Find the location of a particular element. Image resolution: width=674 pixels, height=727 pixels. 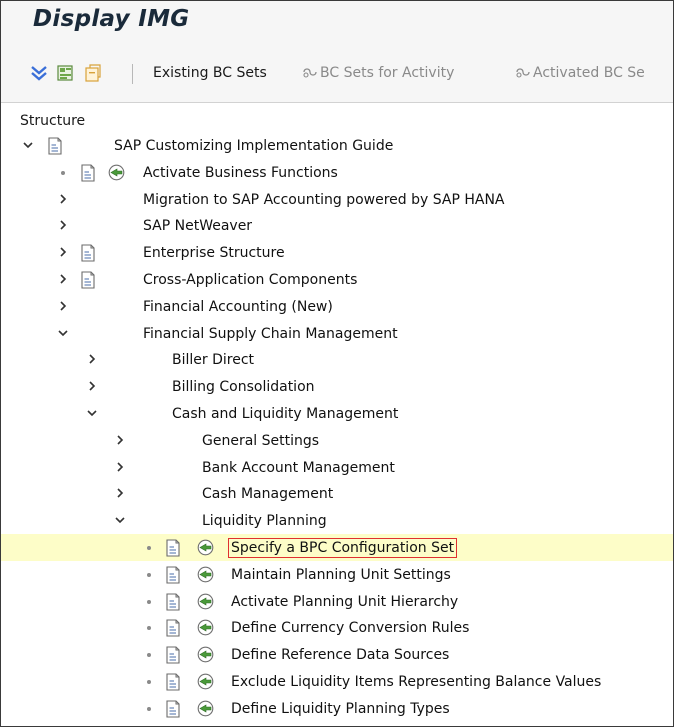

tree-node-sap-netweaver: SAP NetWeaver is located at coordinates (337, 225).